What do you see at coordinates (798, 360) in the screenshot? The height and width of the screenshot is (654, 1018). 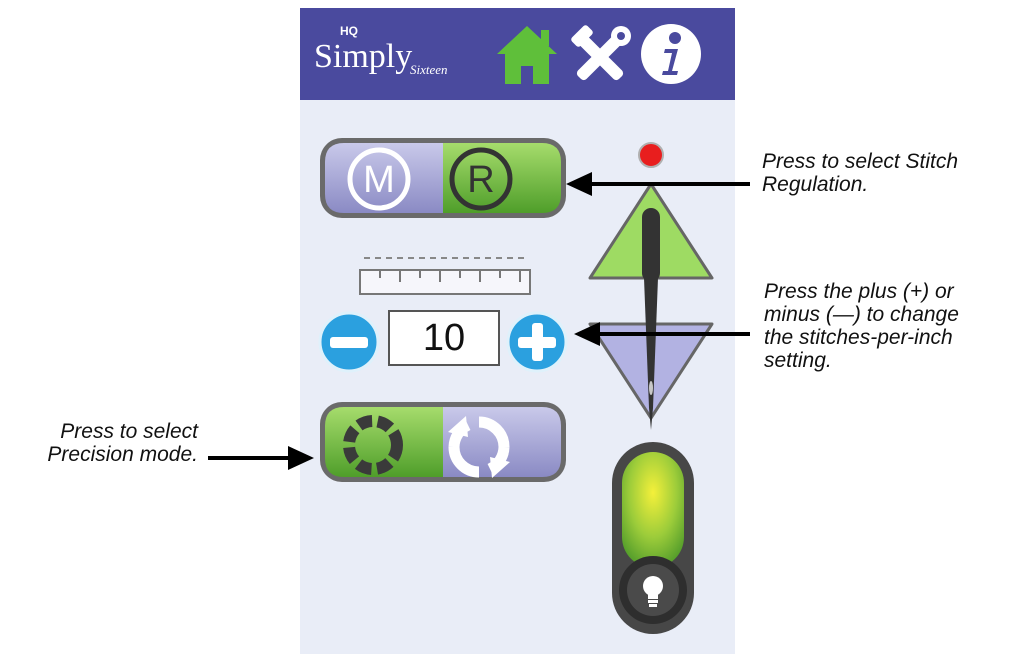 I see `callout-line: setting.` at bounding box center [798, 360].